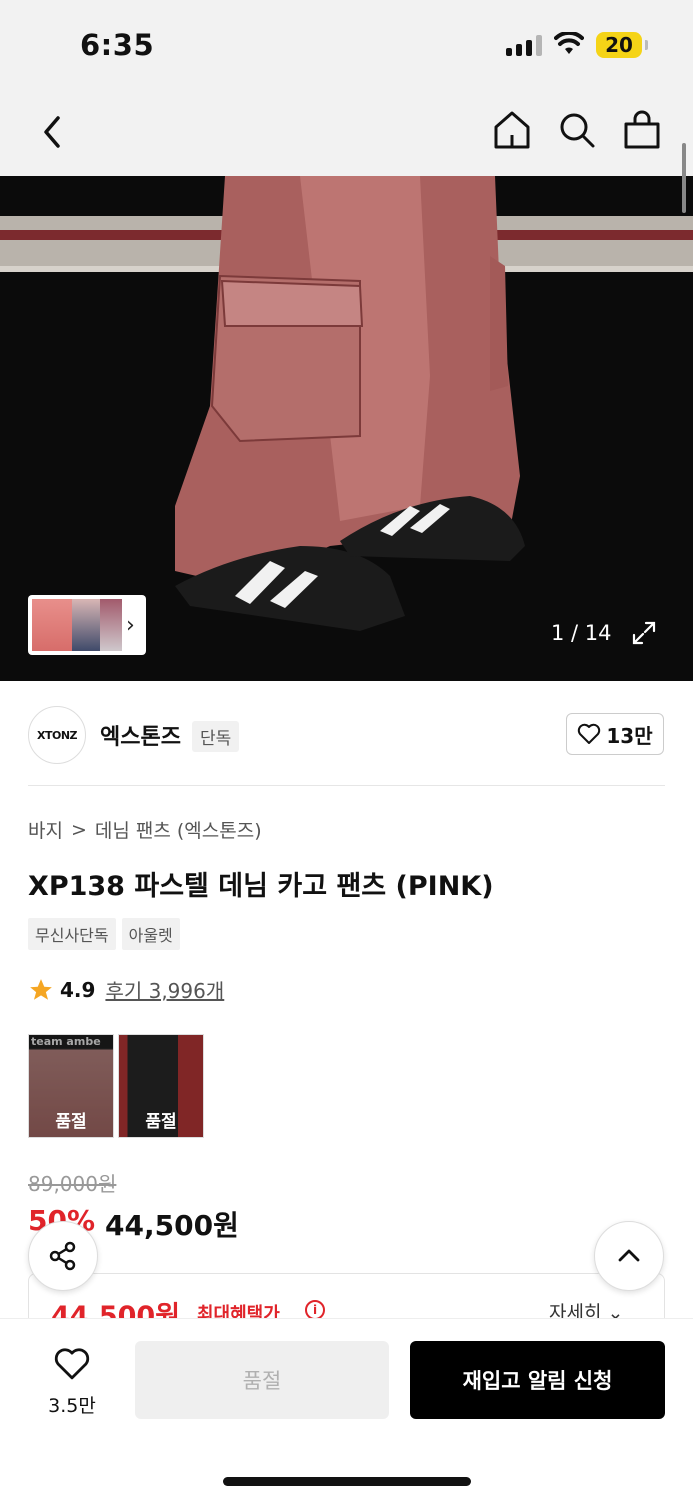 This screenshot has width=693, height=1500. What do you see at coordinates (644, 633) in the screenshot?
I see `expand-icon` at bounding box center [644, 633].